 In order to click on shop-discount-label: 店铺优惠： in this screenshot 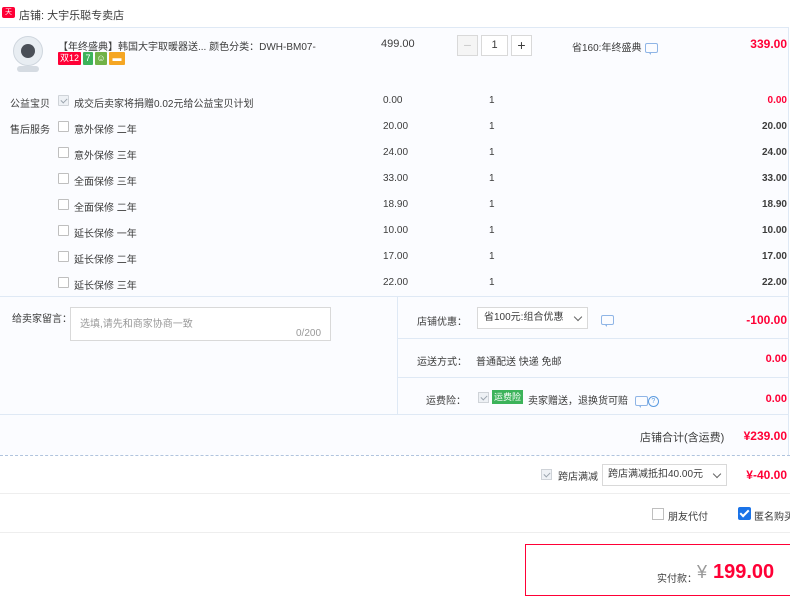, I will do `click(442, 322)`.